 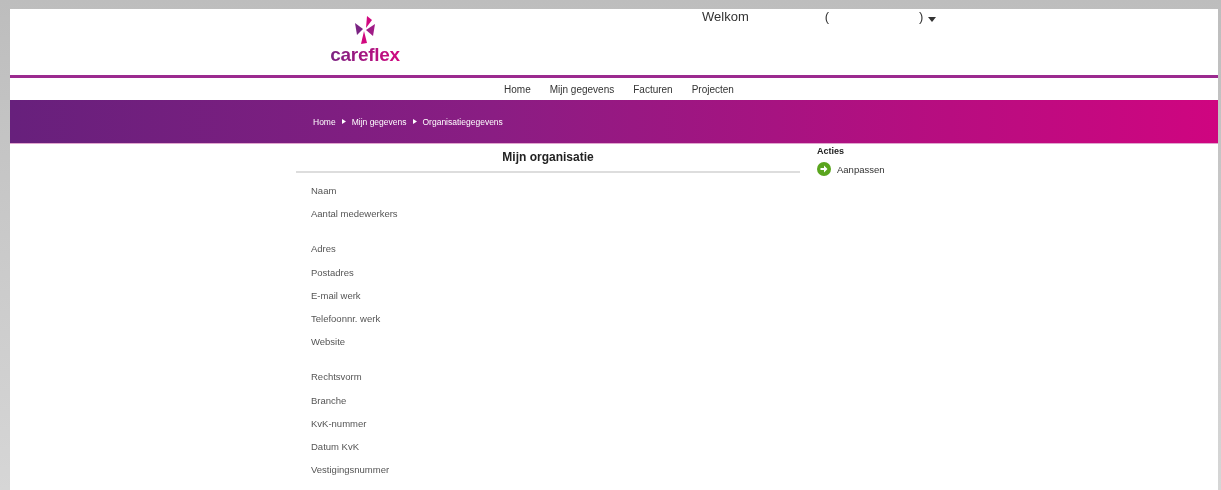 What do you see at coordinates (517, 89) in the screenshot?
I see `nav-link: Home` at bounding box center [517, 89].